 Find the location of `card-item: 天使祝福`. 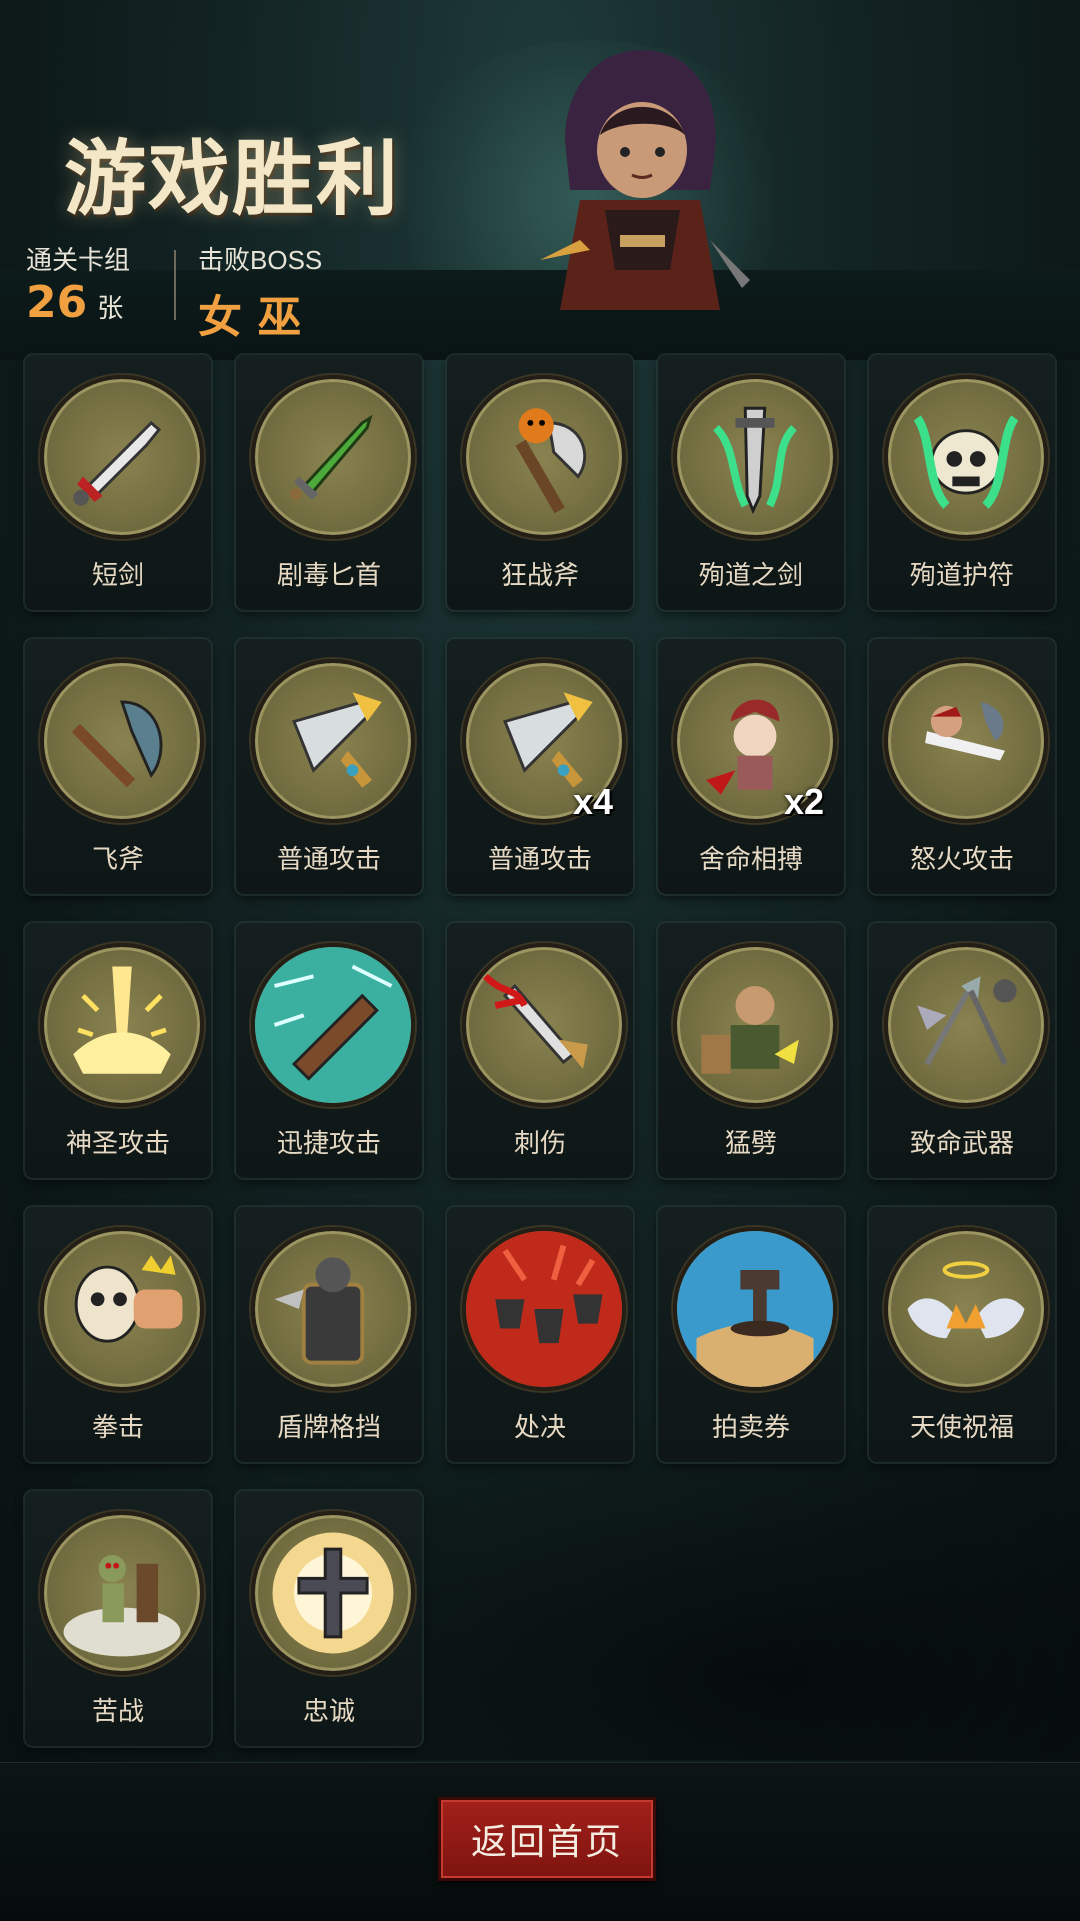

card-item: 天使祝福 is located at coordinates (962, 1334).